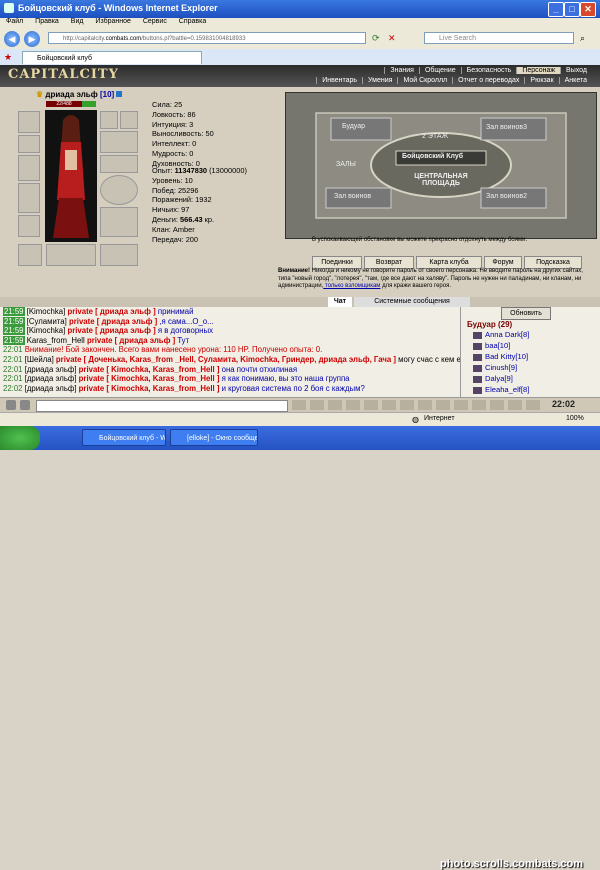 The image size is (600, 870). Describe the element at coordinates (538, 70) in the screenshot. I see `nav-character: Персонаж` at that location.